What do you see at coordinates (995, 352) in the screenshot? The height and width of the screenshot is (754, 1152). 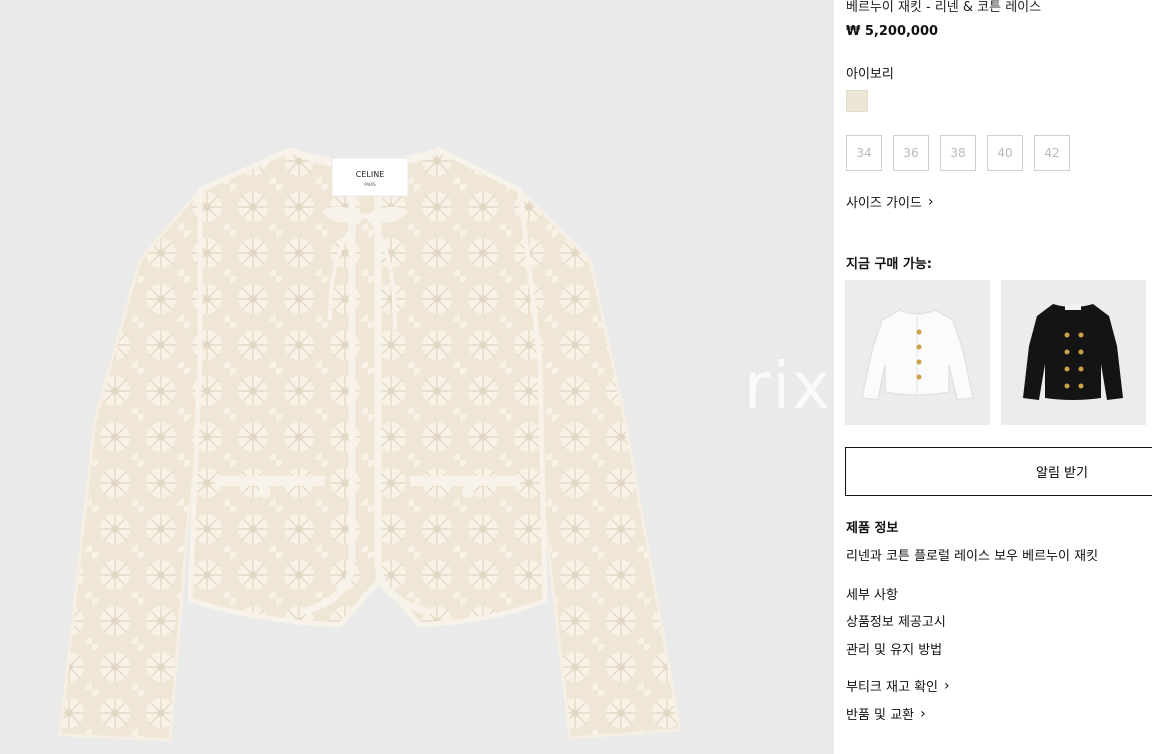 I see `available-products` at bounding box center [995, 352].